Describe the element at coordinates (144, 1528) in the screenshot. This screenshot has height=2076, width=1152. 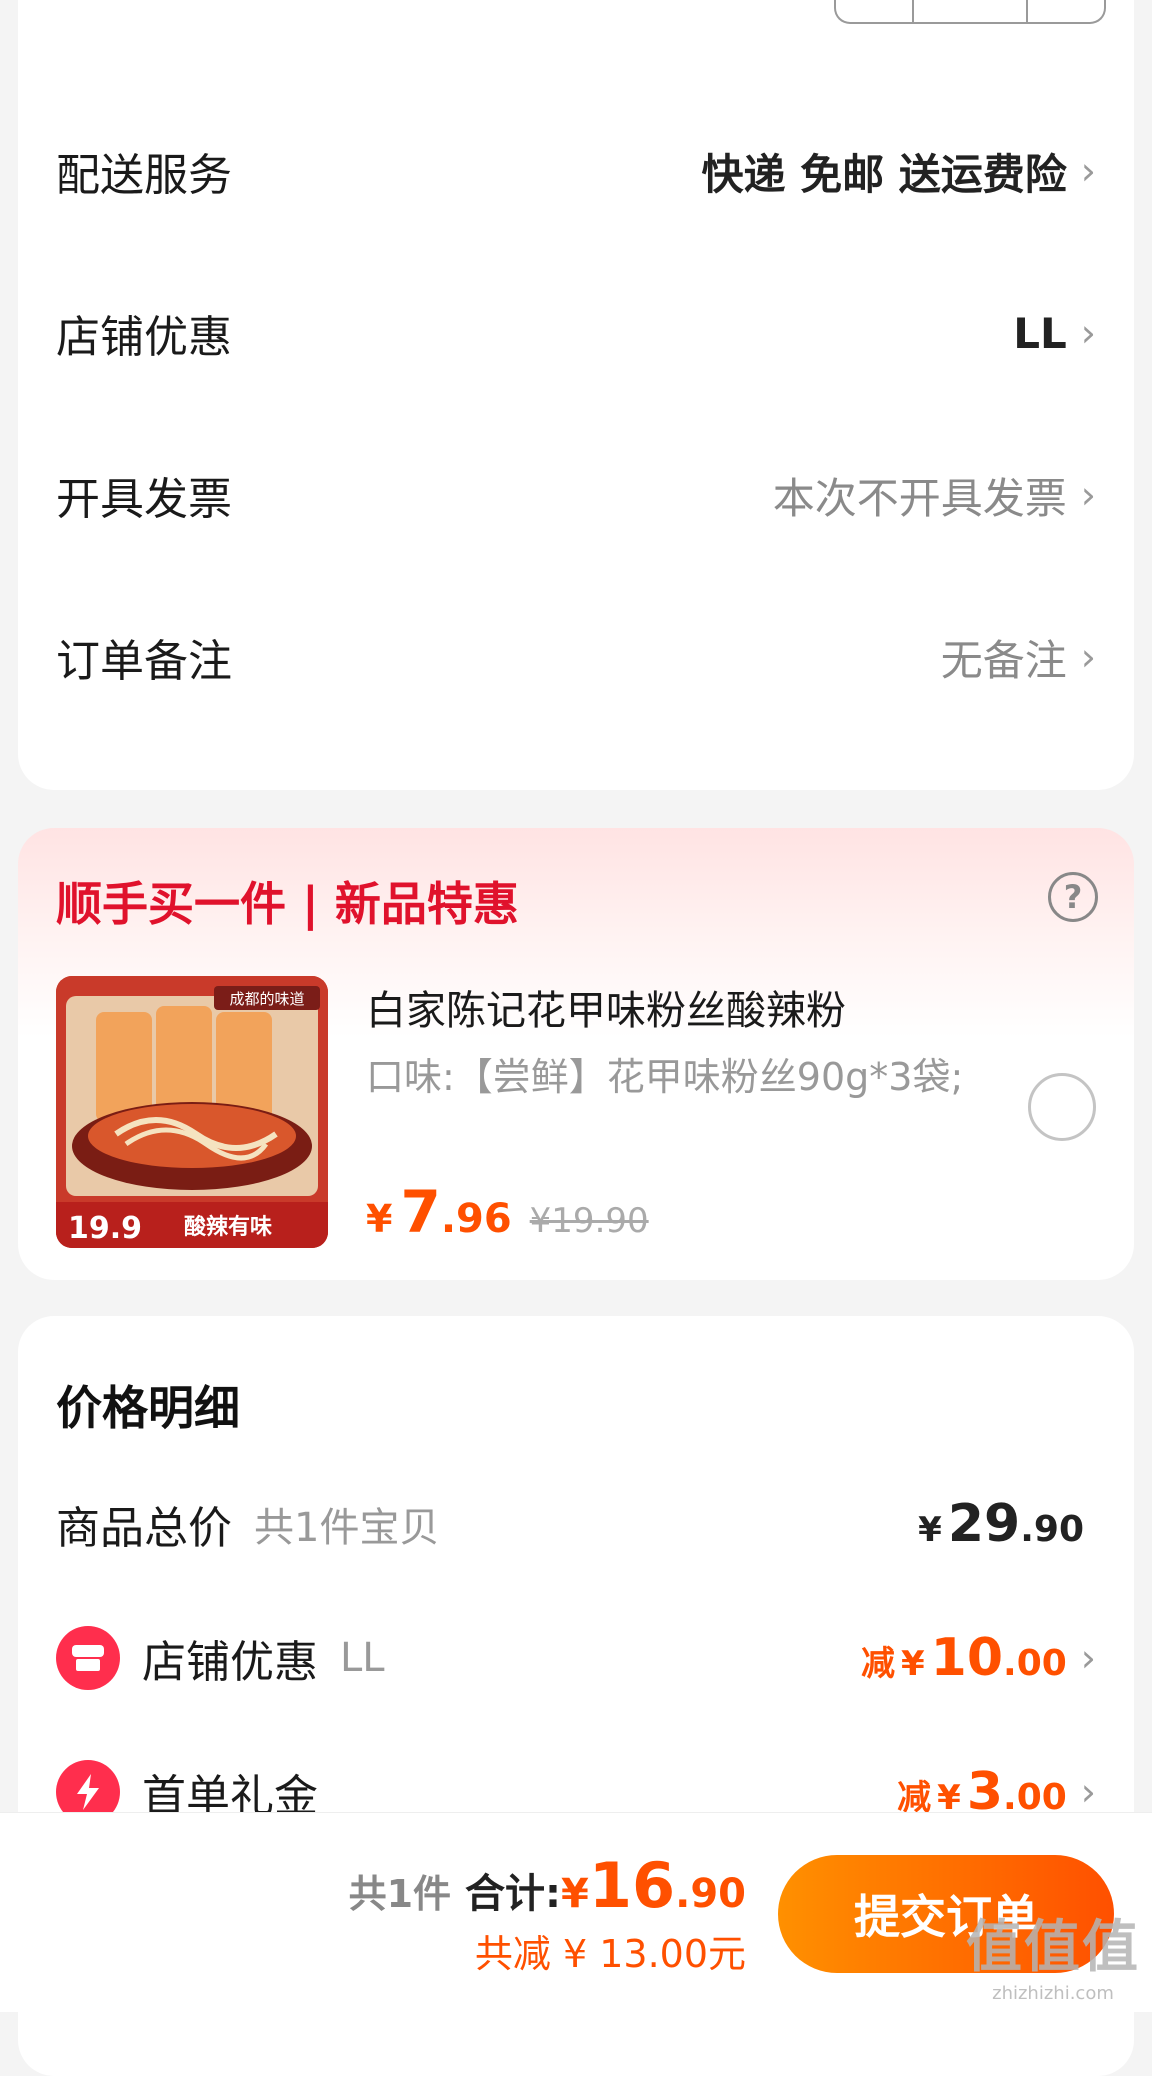
I see `row-label: 商品总价` at that location.